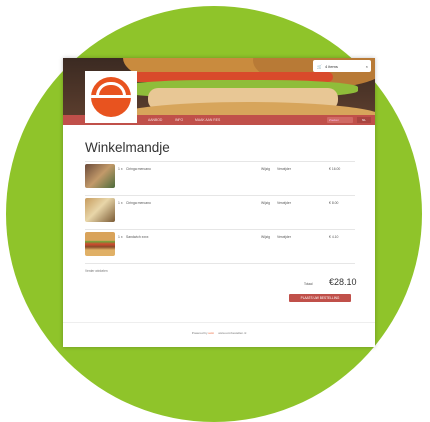 The height and width of the screenshot is (422, 430). What do you see at coordinates (199, 333) in the screenshot?
I see `powered-by-label: Powered by` at bounding box center [199, 333].